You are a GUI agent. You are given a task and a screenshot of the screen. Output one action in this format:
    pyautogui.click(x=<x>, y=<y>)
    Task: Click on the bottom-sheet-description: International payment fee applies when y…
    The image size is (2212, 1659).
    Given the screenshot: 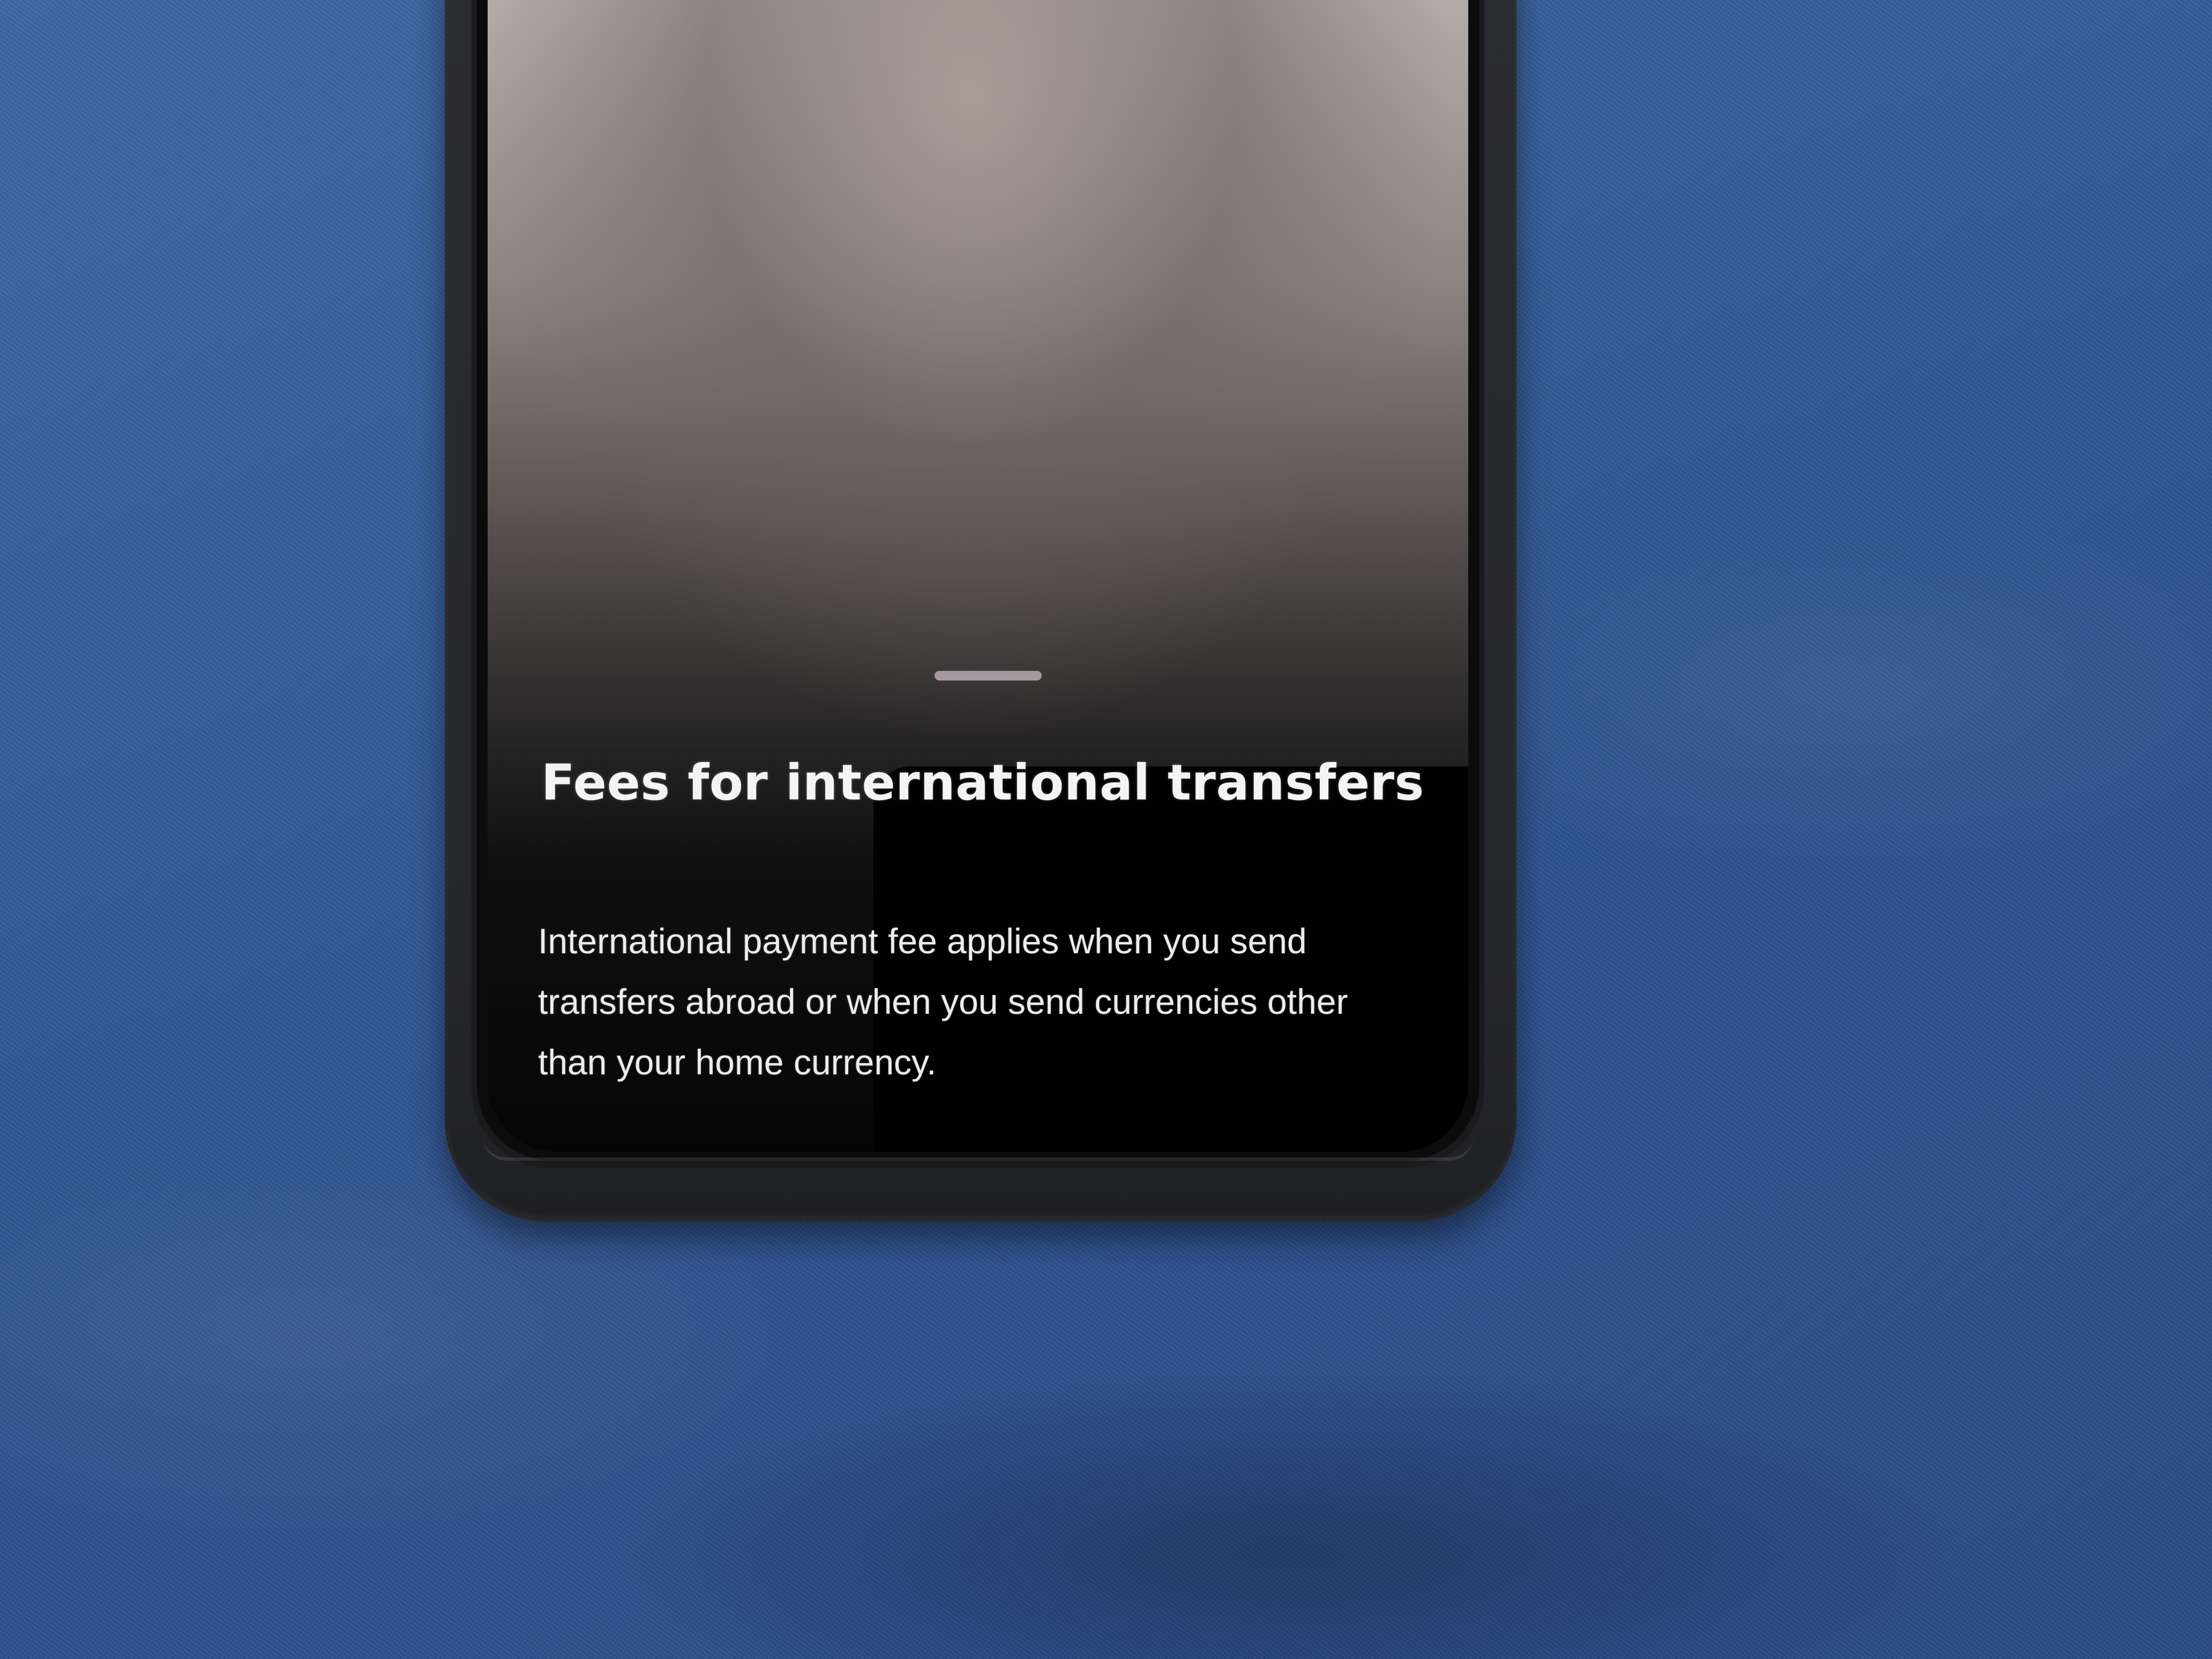 What is the action you would take?
    pyautogui.click(x=943, y=1001)
    